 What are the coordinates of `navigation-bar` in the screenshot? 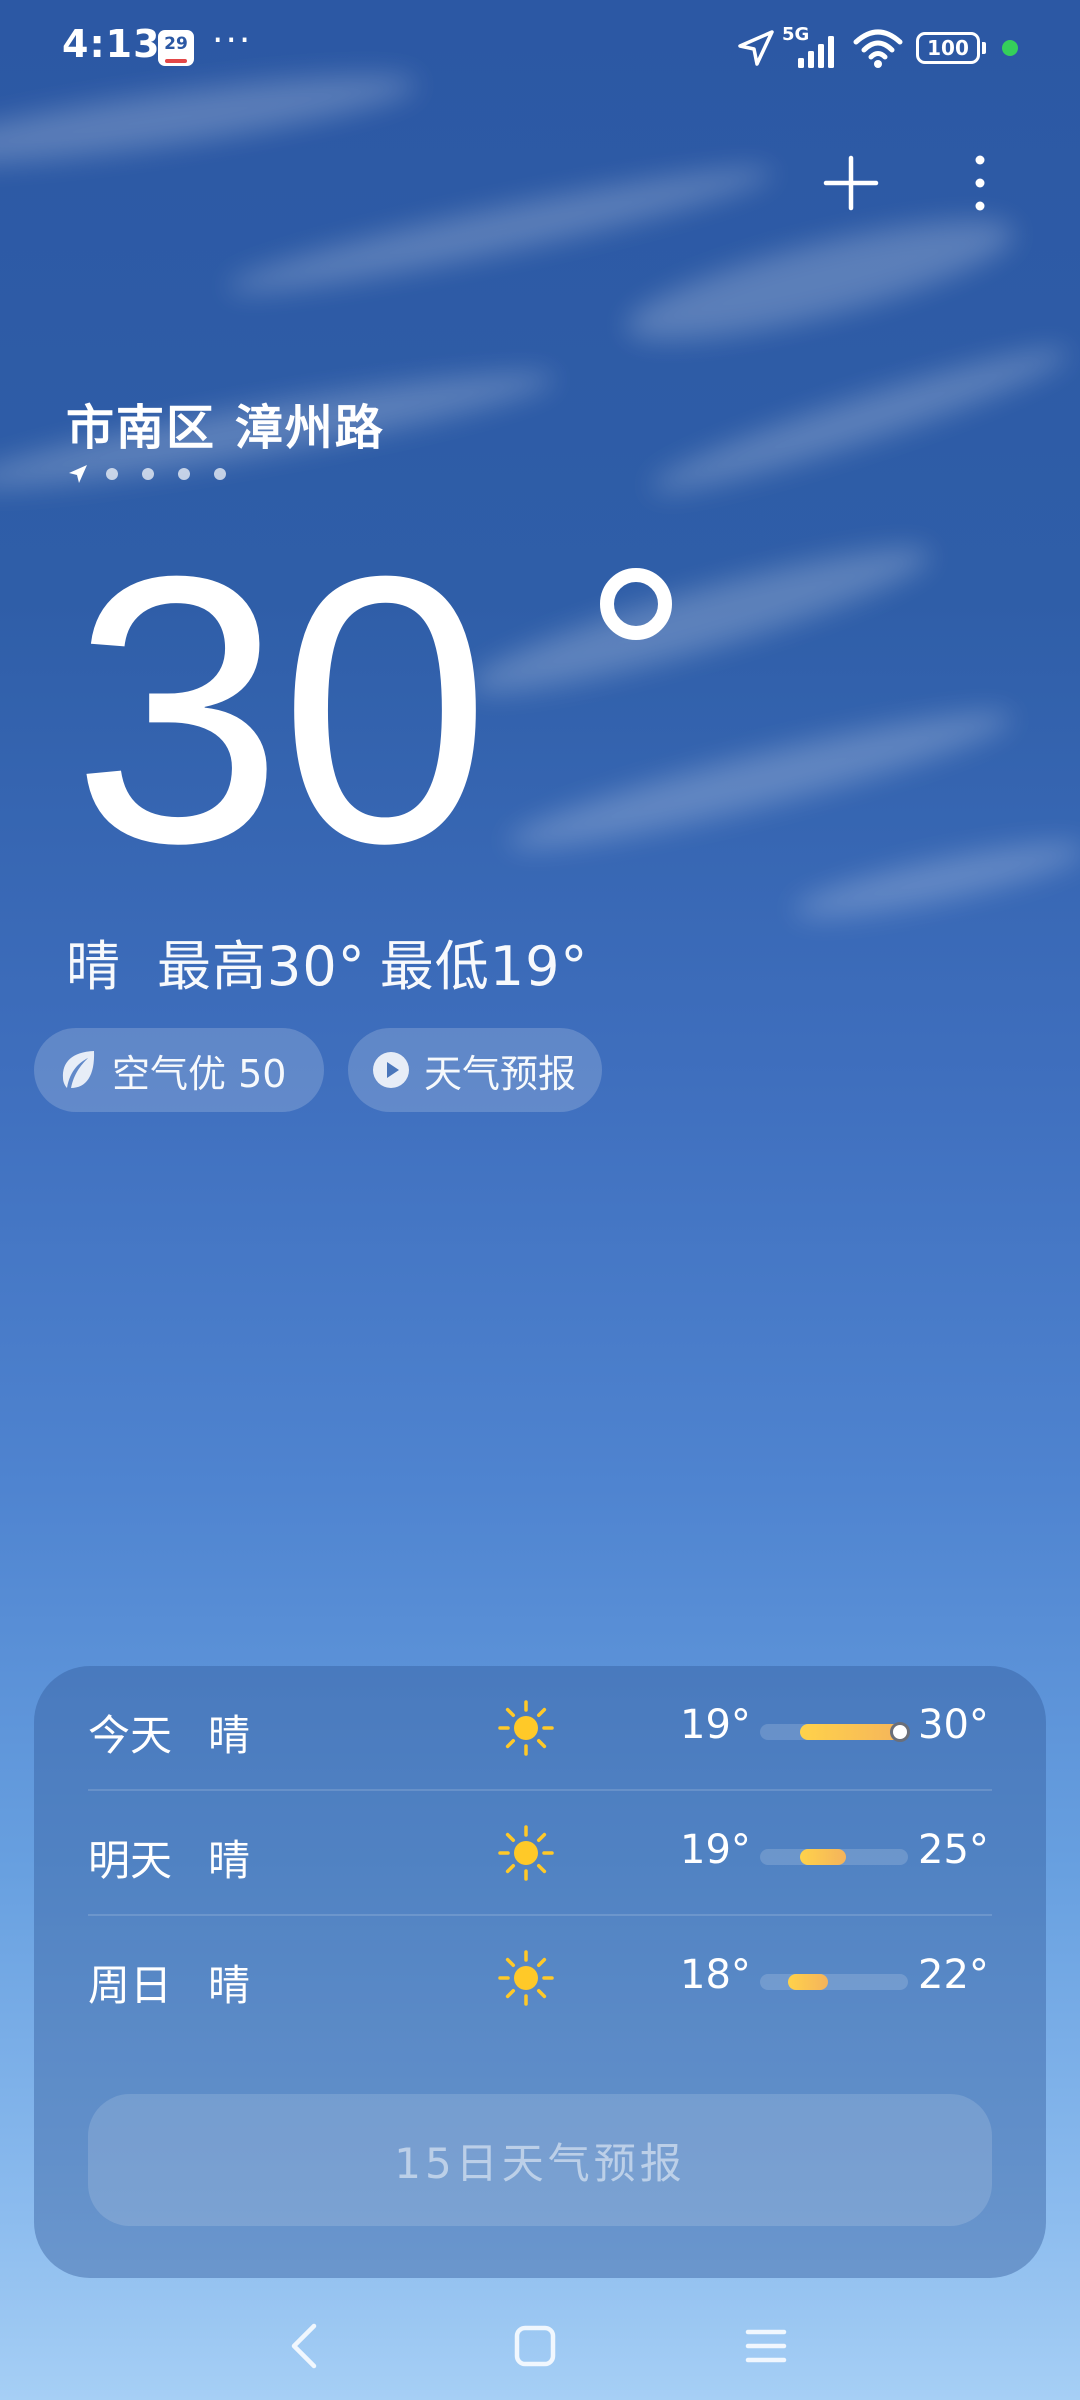 It's located at (540, 2348).